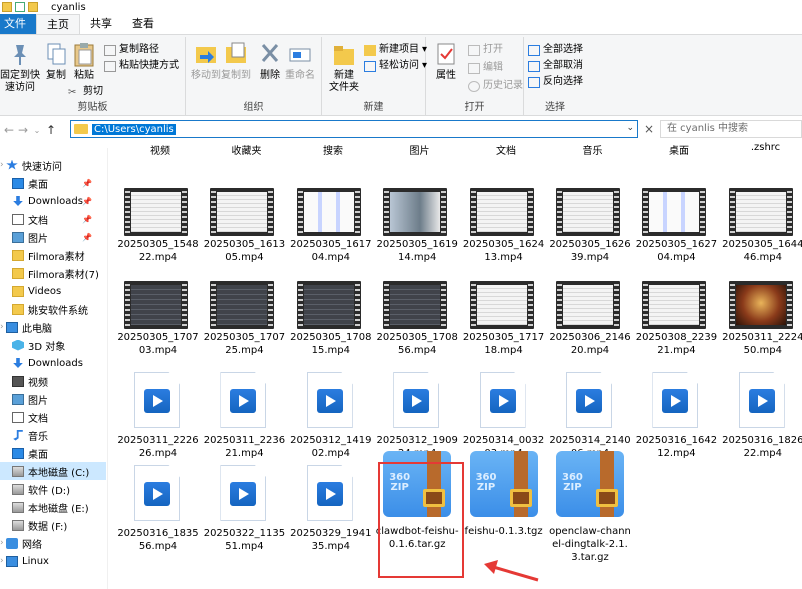  I want to click on file-item: 20250312_190924.mp4, so click(417, 417).